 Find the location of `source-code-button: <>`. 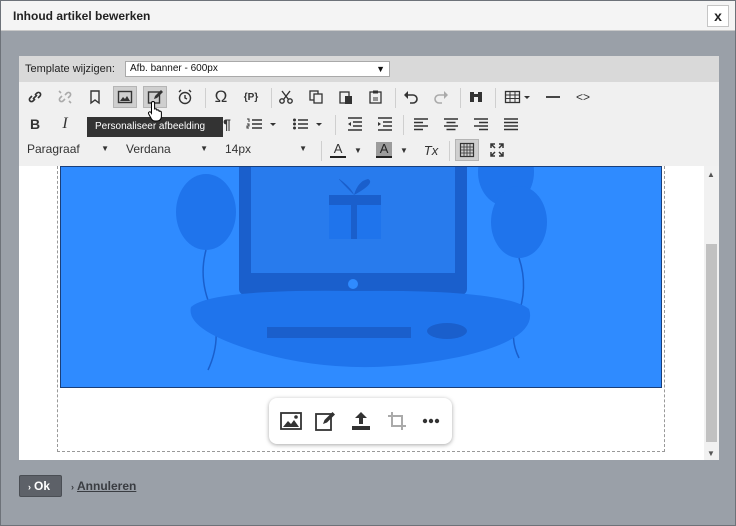

source-code-button: <> is located at coordinates (583, 97).